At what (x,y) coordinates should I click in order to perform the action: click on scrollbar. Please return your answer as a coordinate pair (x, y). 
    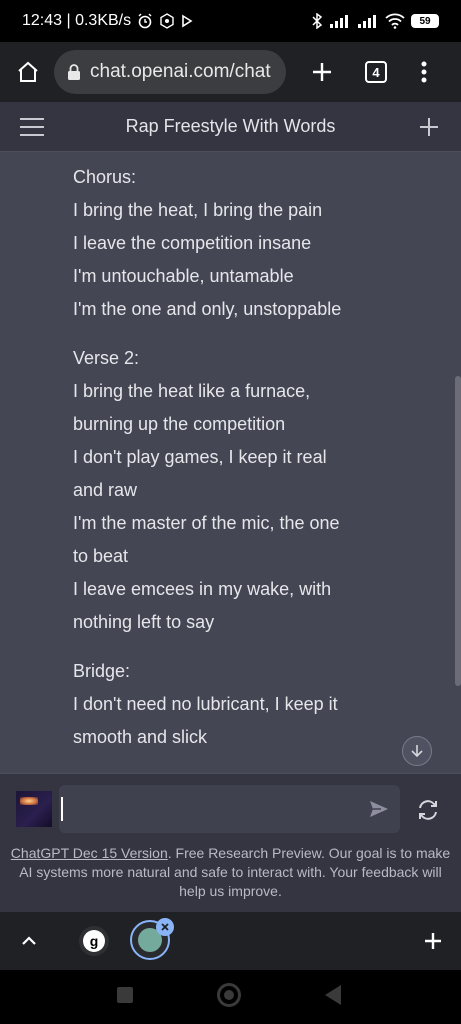
    Looking at the image, I should click on (458, 531).